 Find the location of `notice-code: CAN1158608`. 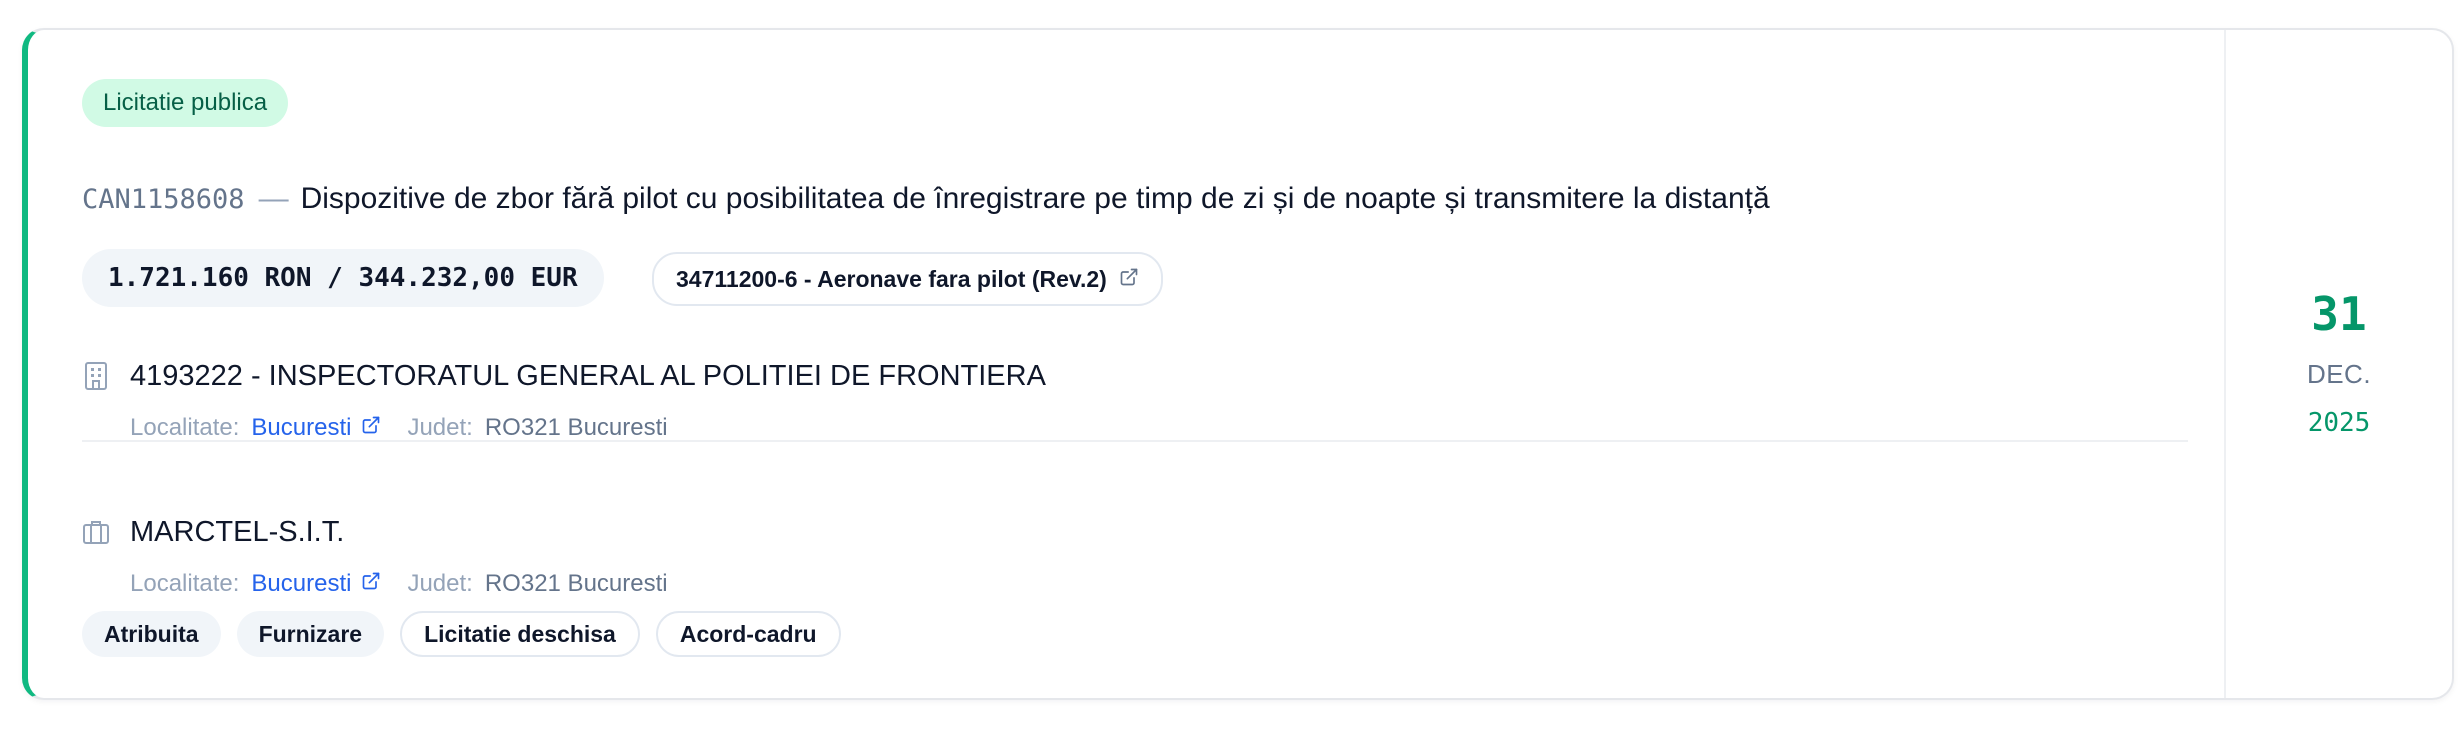

notice-code: CAN1158608 is located at coordinates (163, 199).